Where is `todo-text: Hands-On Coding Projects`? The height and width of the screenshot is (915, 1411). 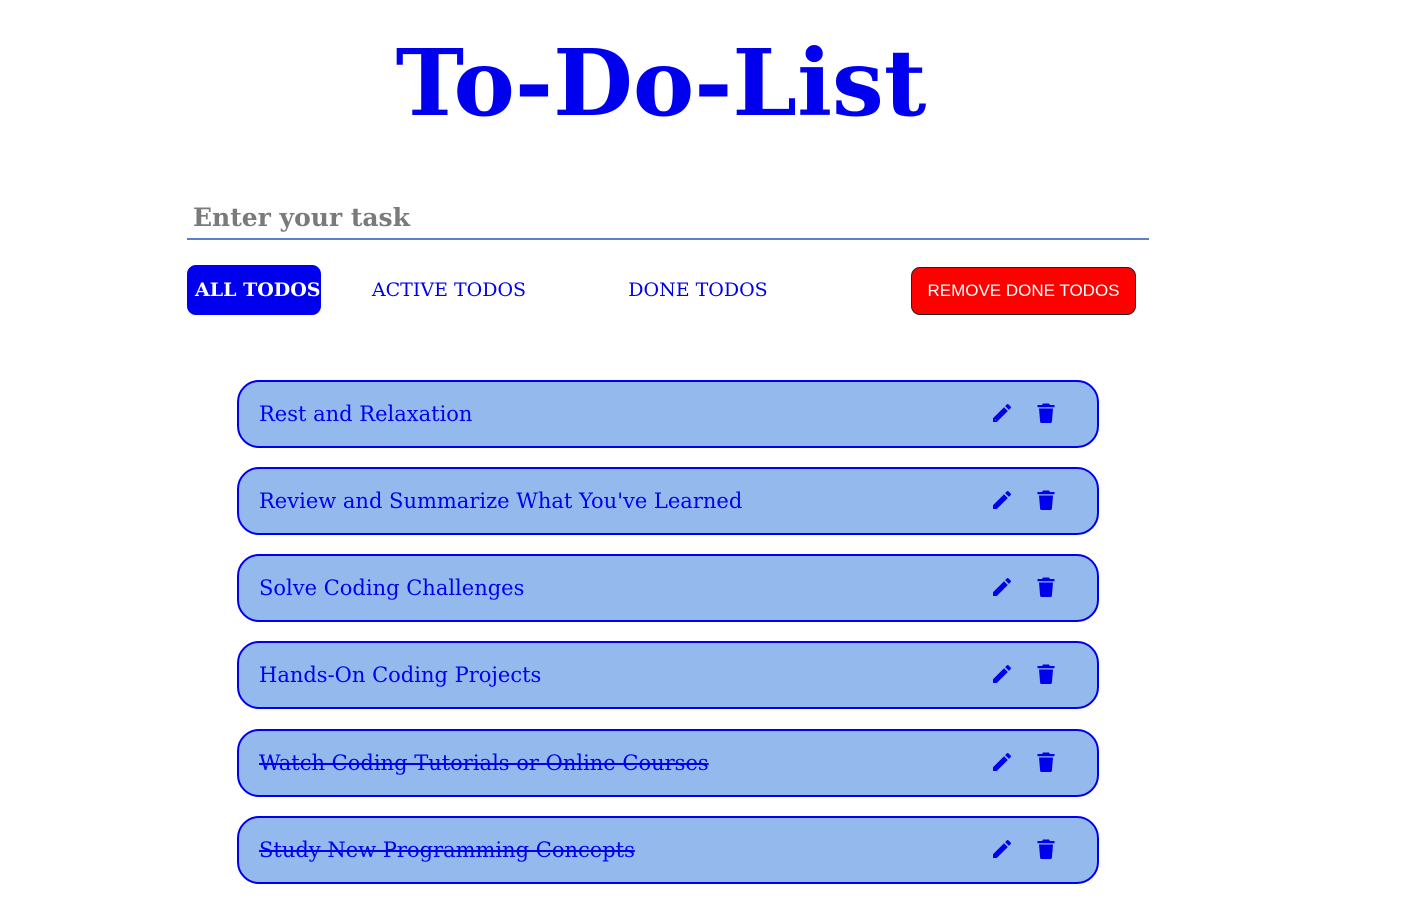
todo-text: Hands-On Coding Projects is located at coordinates (400, 675).